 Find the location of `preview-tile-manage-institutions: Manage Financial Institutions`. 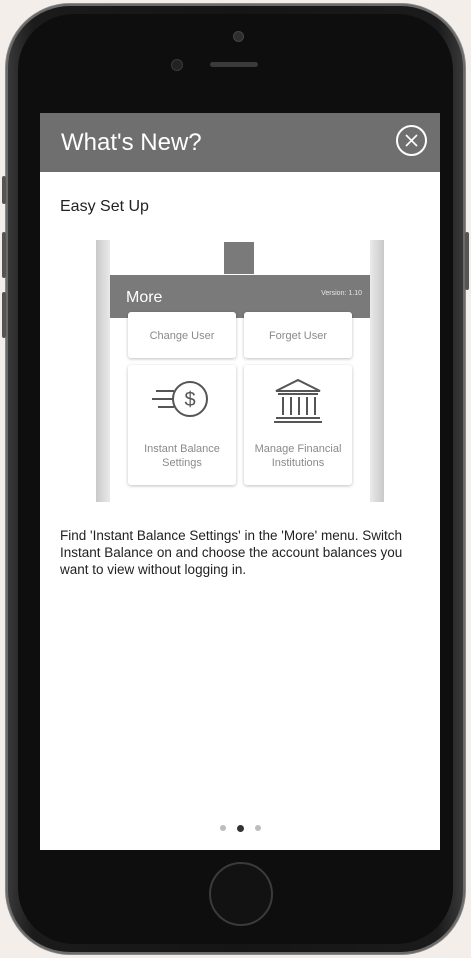

preview-tile-manage-institutions: Manage Financial Institutions is located at coordinates (298, 425).